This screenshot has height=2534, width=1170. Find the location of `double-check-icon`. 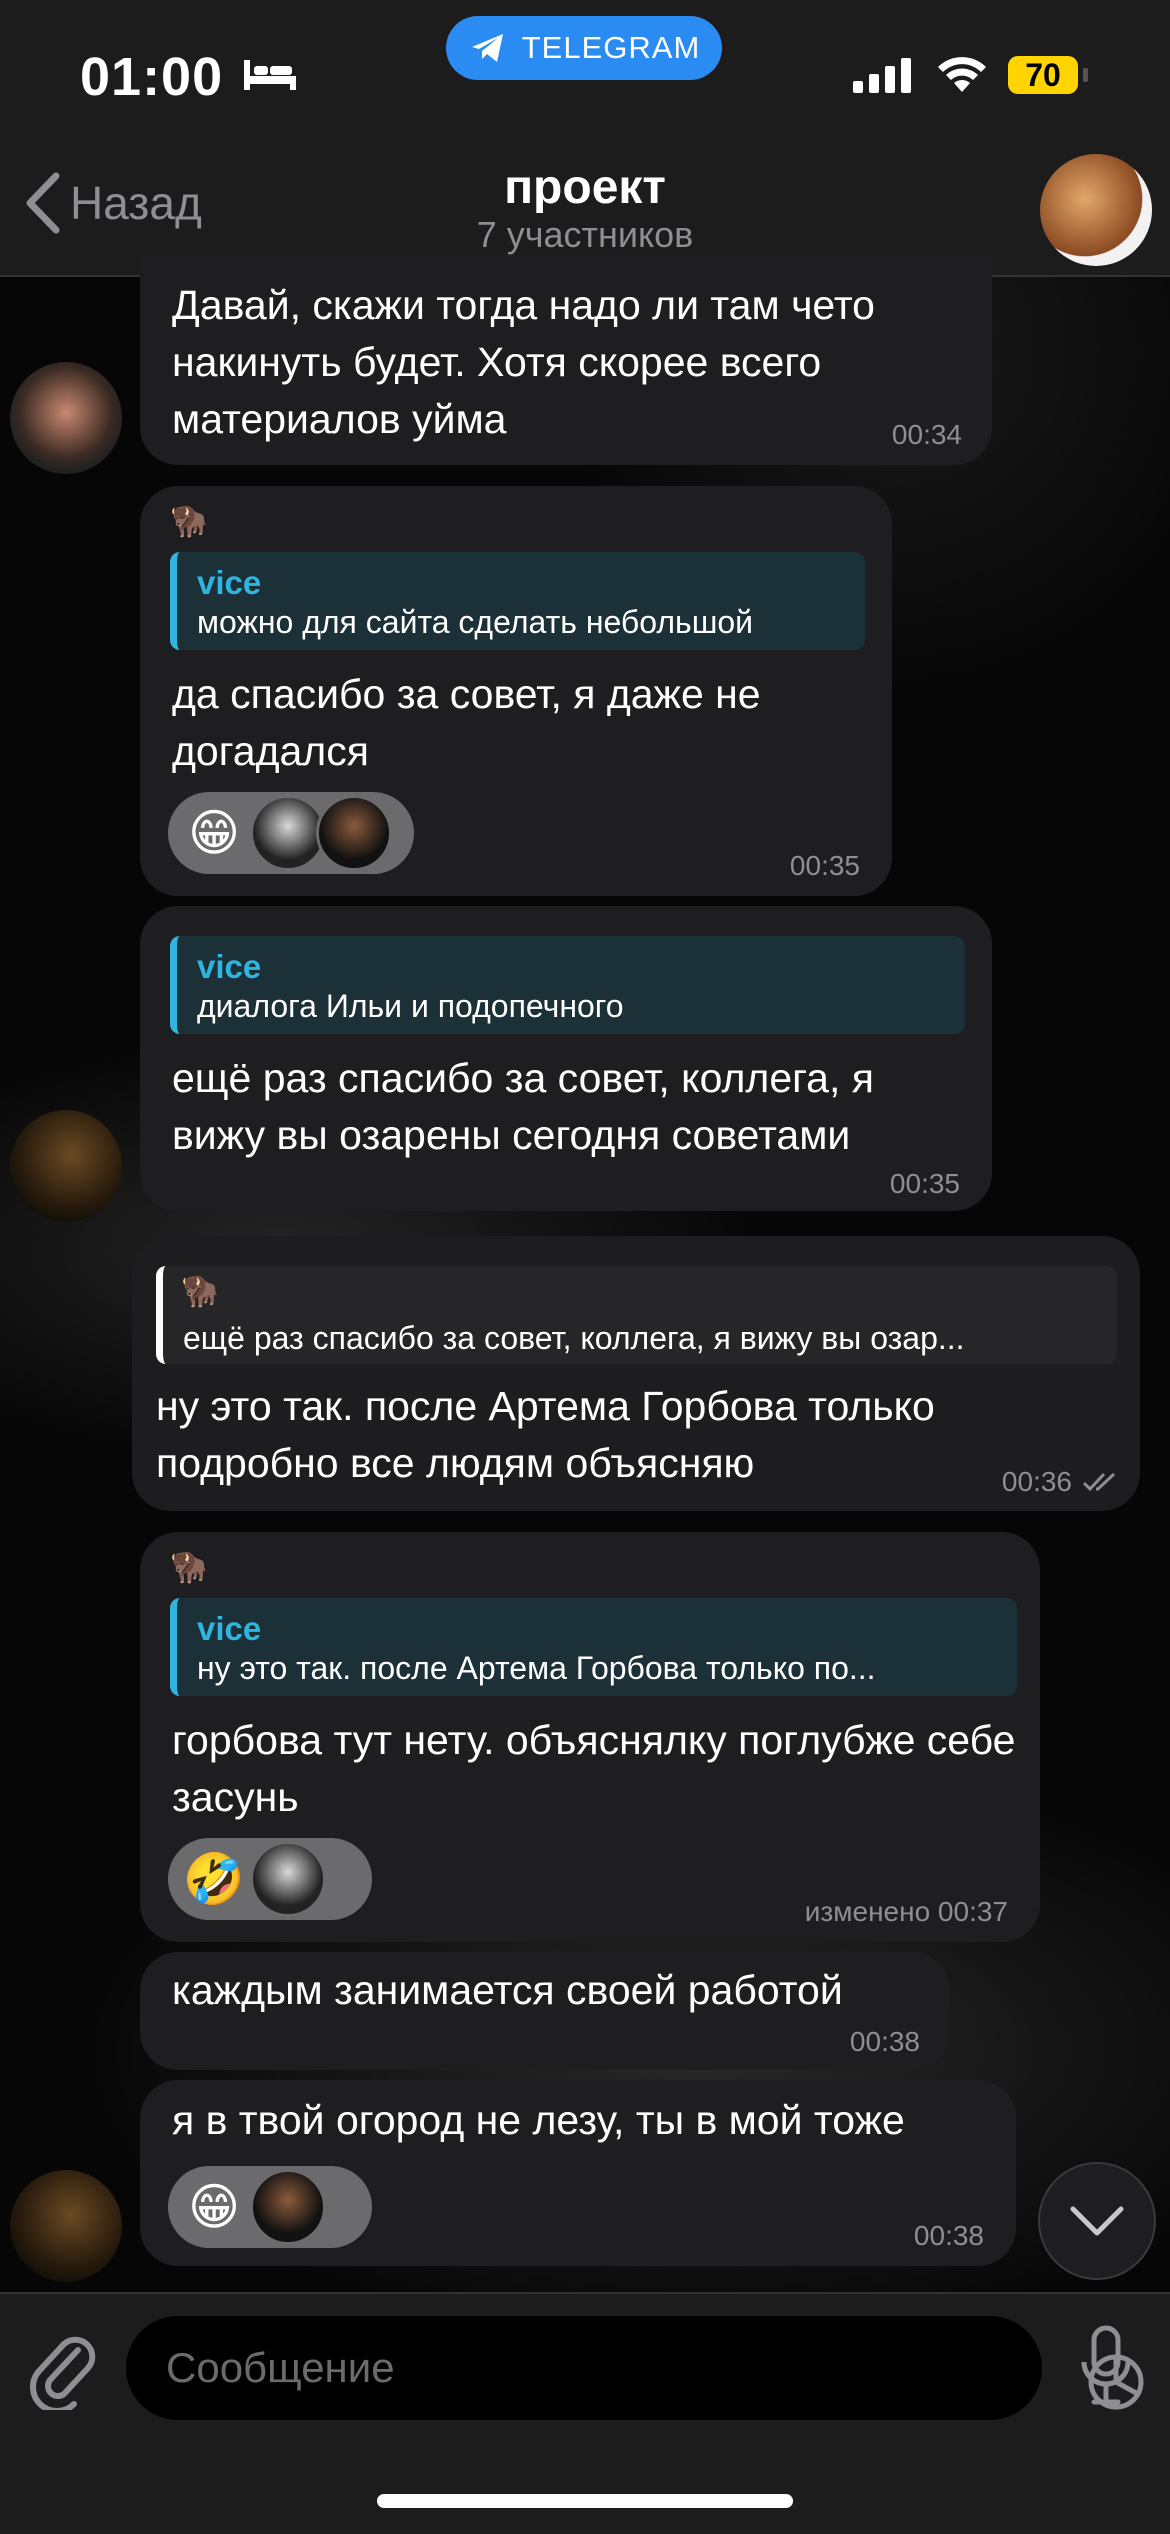

double-check-icon is located at coordinates (1099, 1482).